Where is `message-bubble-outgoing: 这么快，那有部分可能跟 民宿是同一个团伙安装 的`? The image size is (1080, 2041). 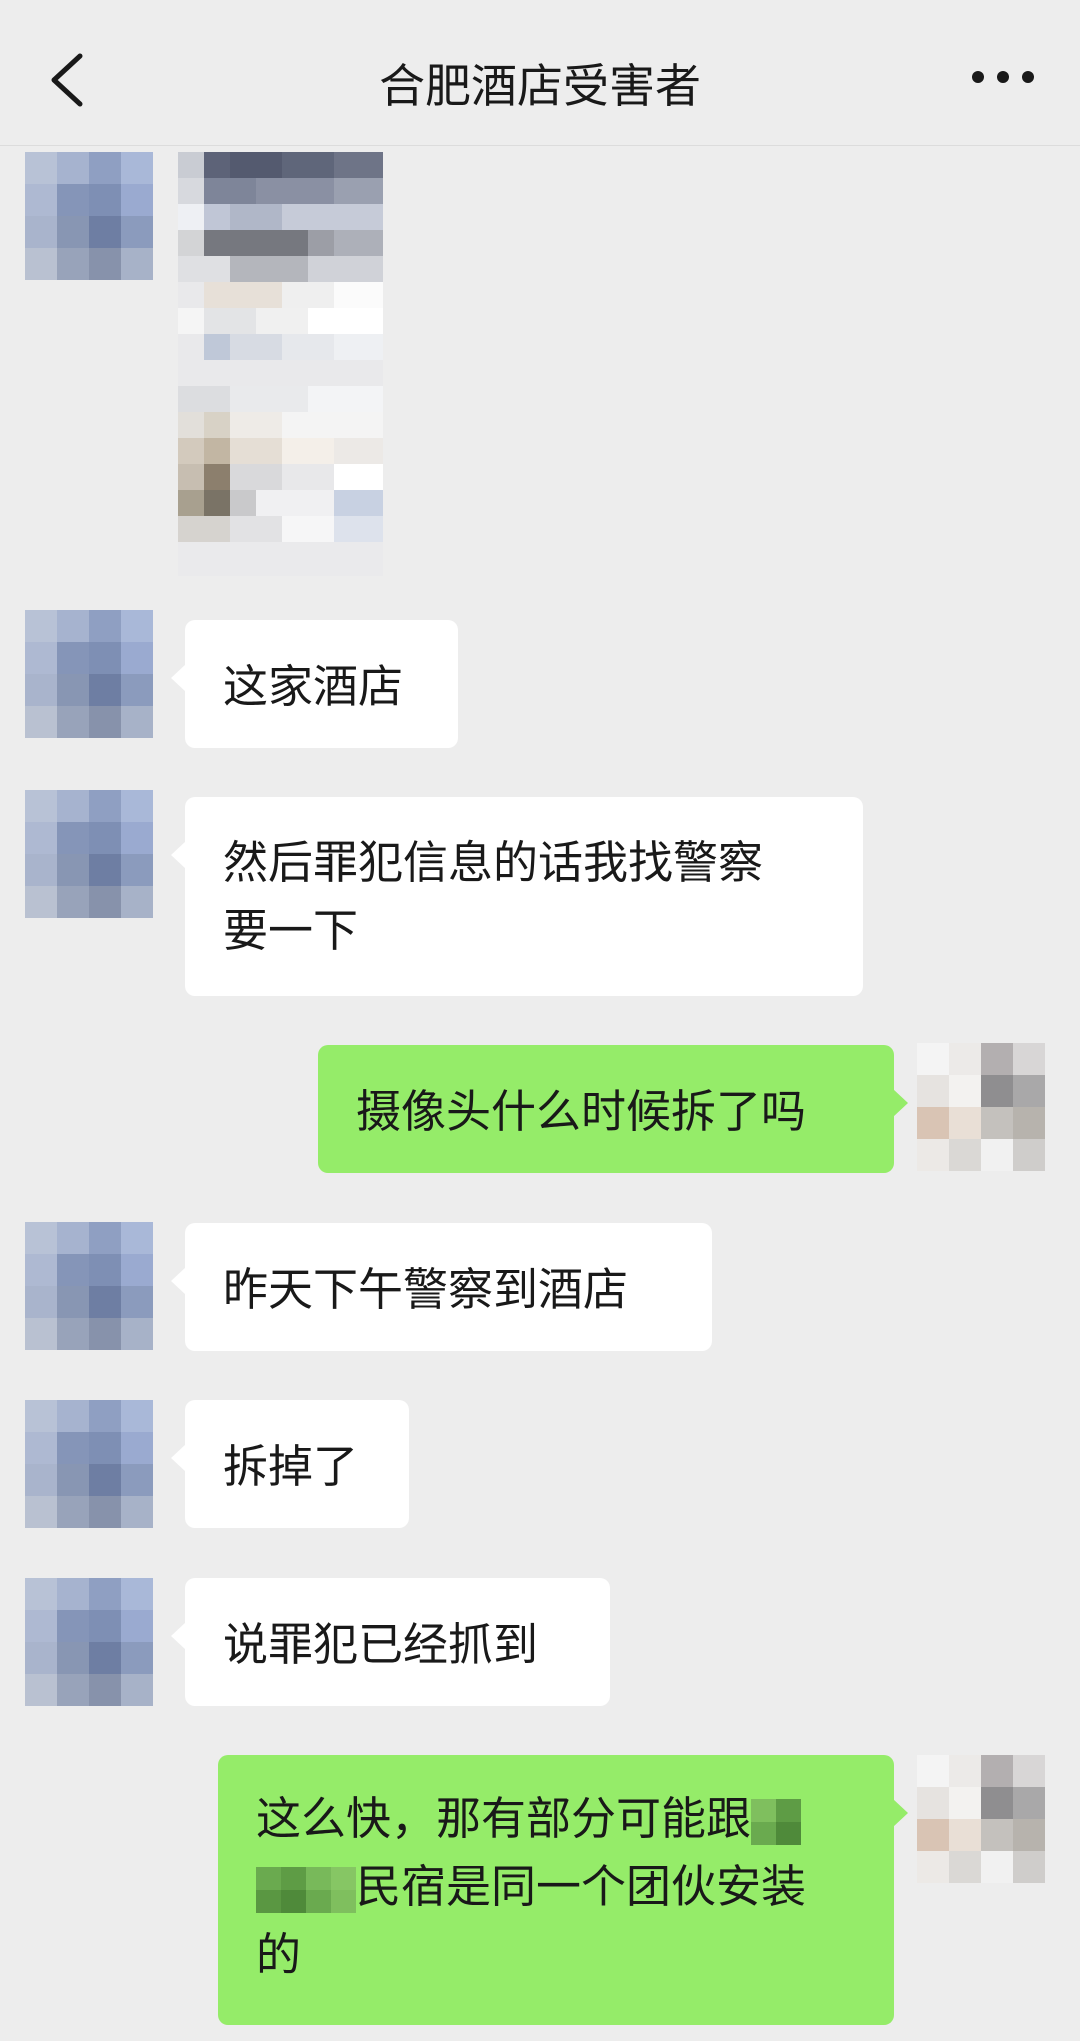 message-bubble-outgoing: 这么快，那有部分可能跟 民宿是同一个团伙安装 的 is located at coordinates (563, 1890).